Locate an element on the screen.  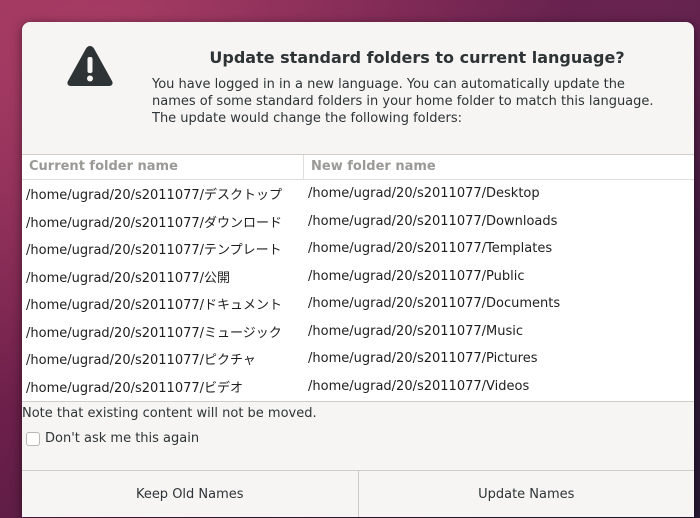
dont-ask-again-toggle: Don't ask me this again is located at coordinates (112, 438).